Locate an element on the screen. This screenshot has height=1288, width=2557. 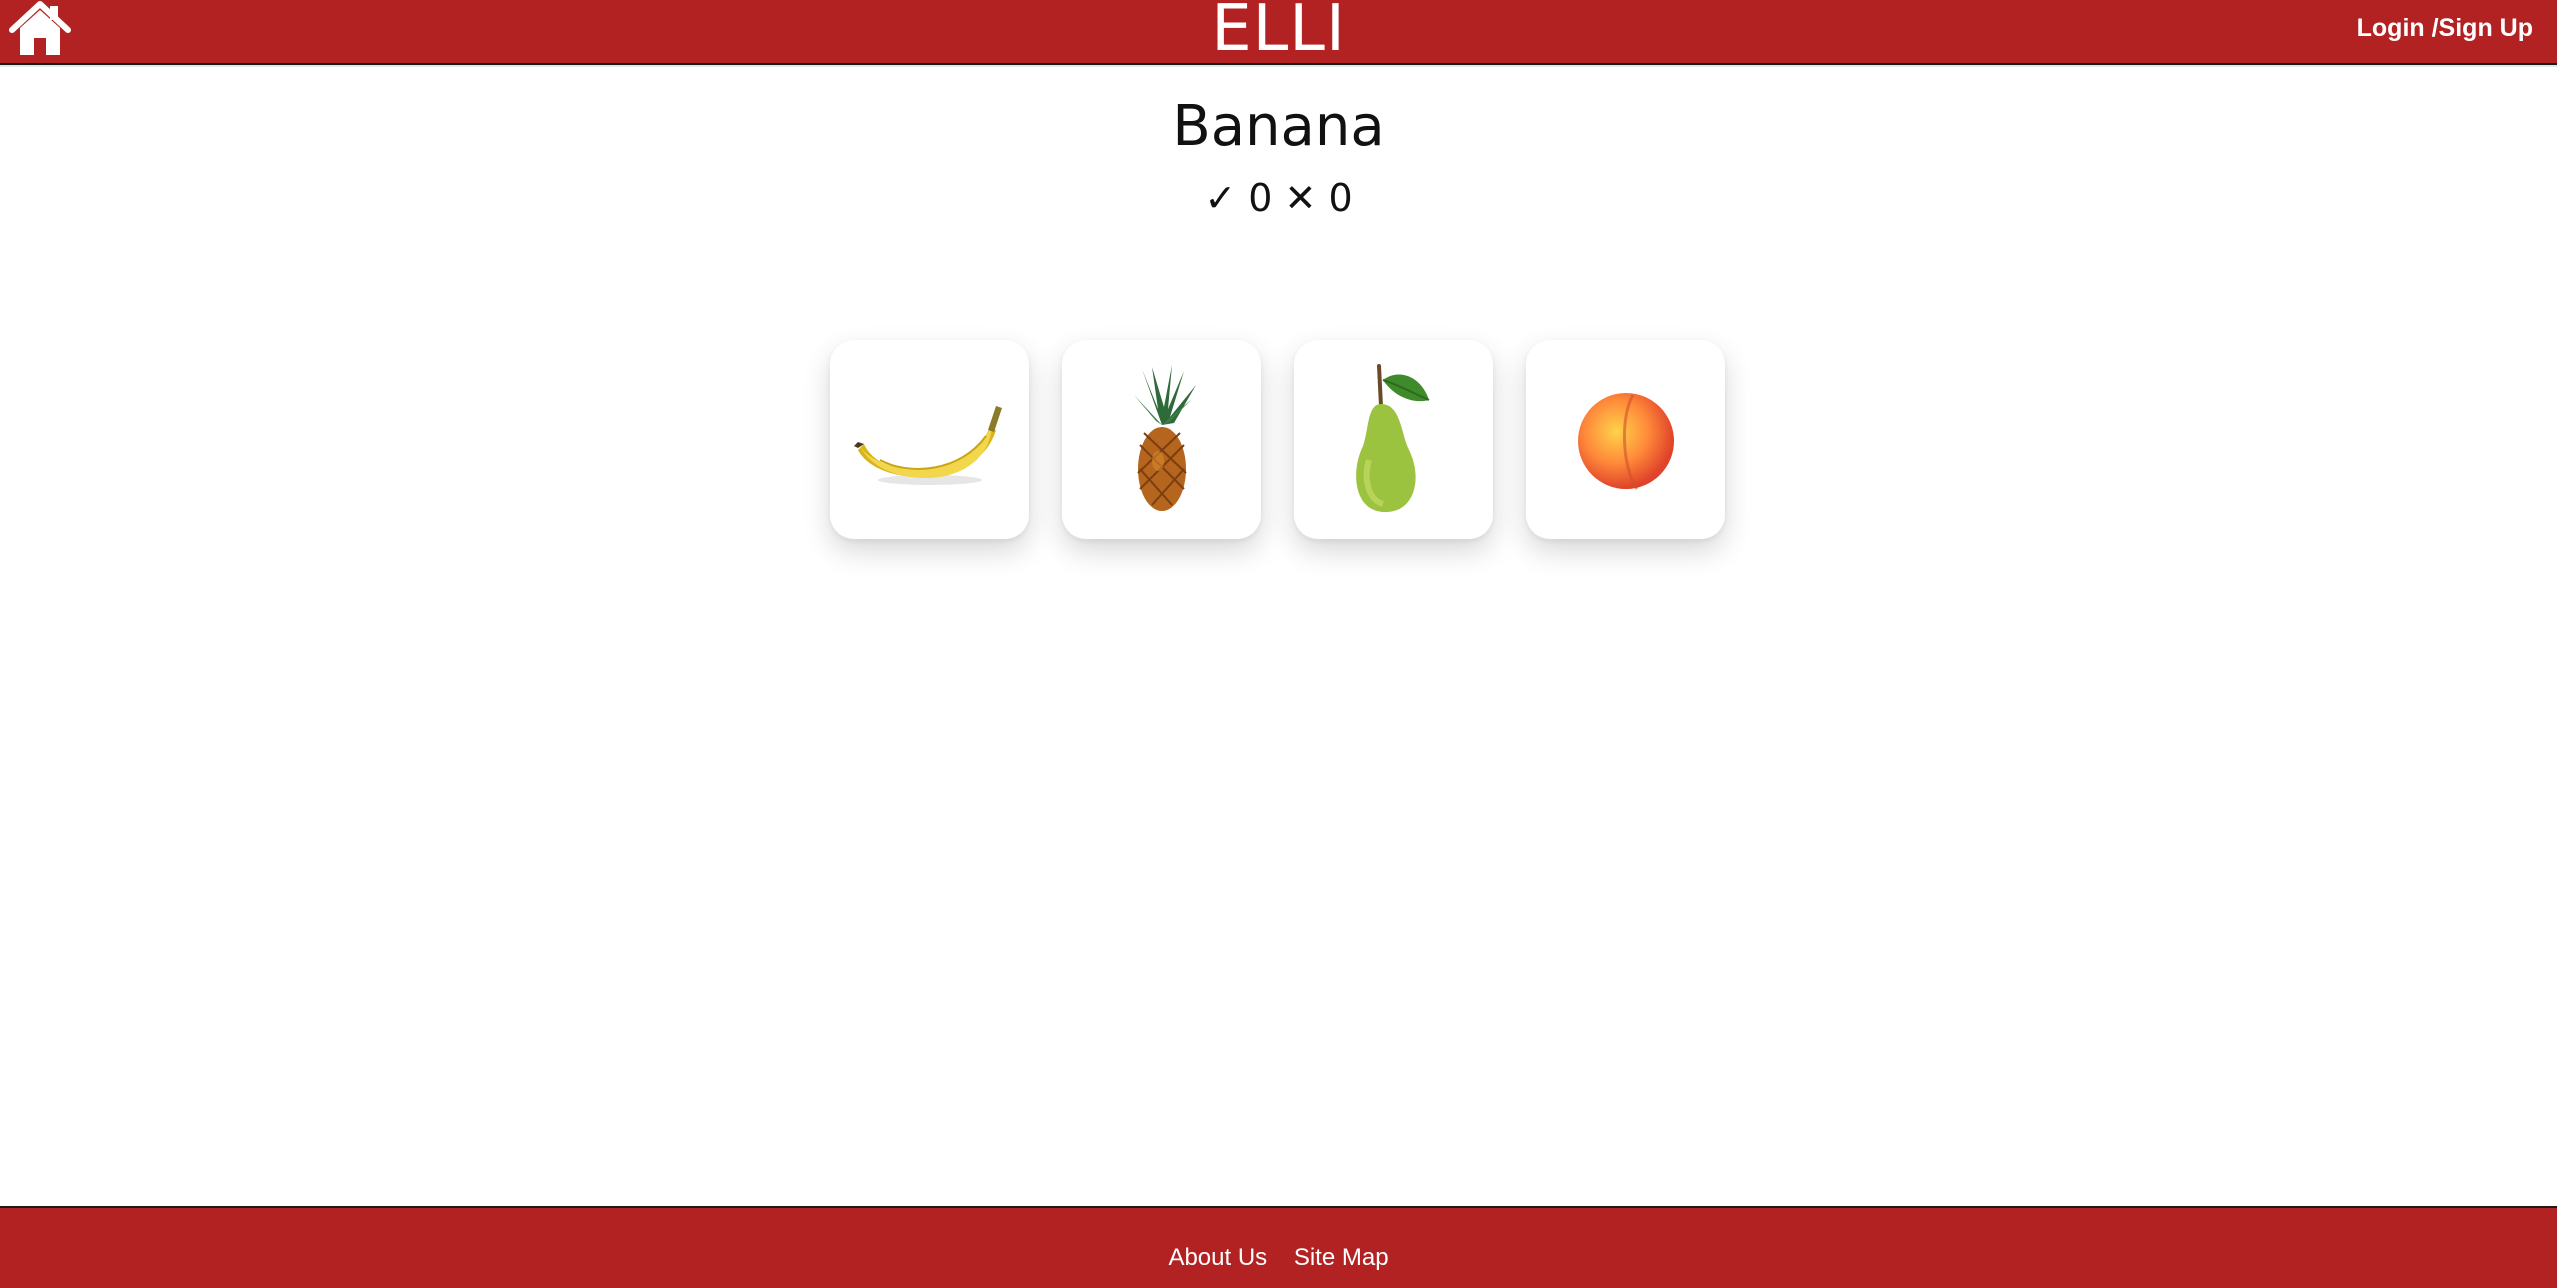
option-card-pear is located at coordinates (1393, 439).